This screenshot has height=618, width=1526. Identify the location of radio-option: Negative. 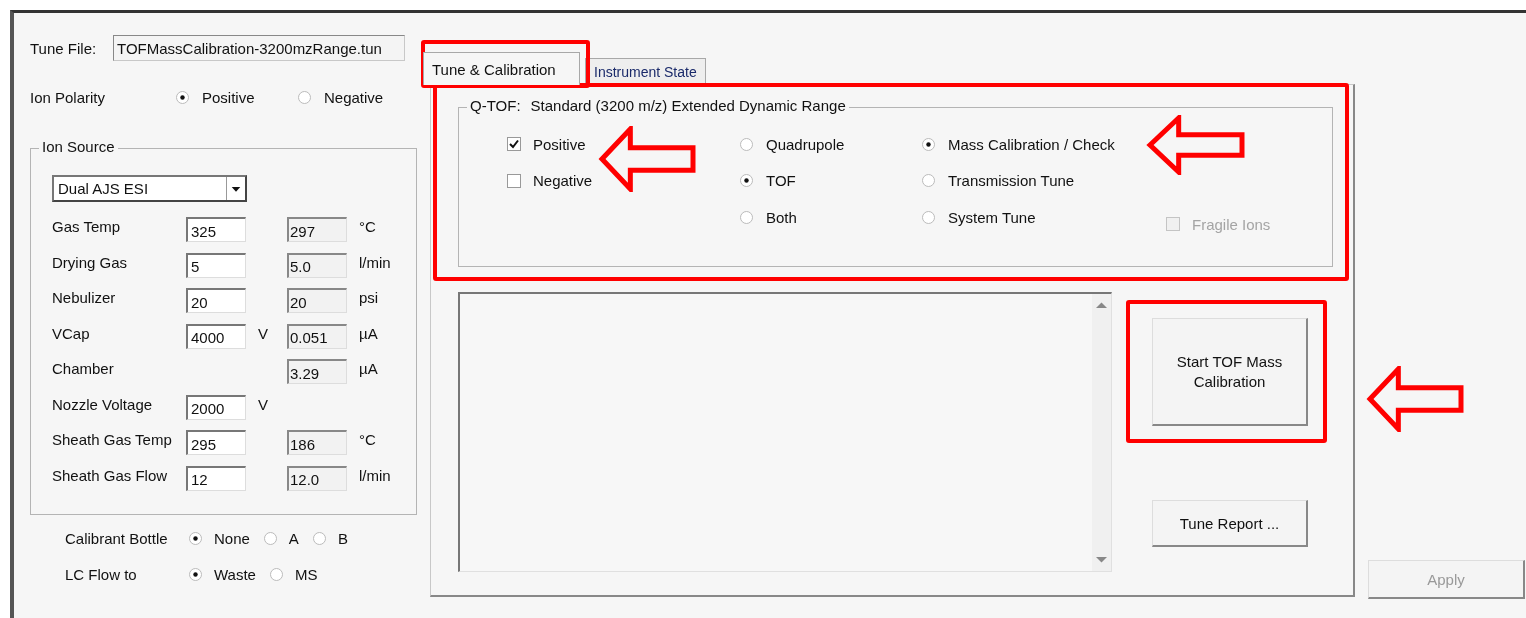
(359, 97).